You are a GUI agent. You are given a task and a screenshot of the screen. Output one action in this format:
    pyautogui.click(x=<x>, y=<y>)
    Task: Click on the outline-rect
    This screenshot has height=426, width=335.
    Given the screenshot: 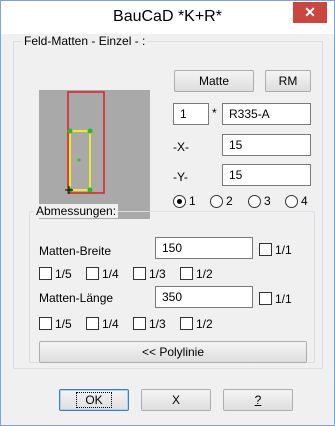 What is the action you would take?
    pyautogui.click(x=86, y=142)
    